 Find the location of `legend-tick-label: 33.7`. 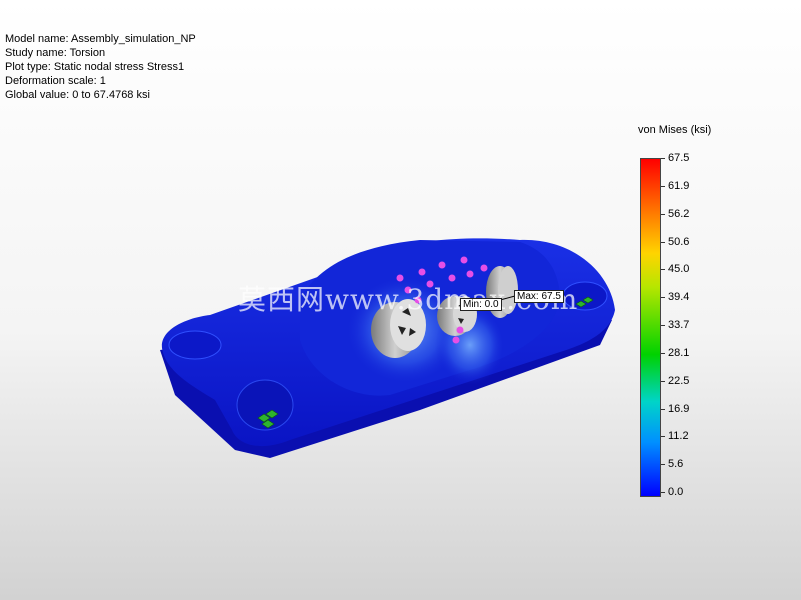

legend-tick-label: 33.7 is located at coordinates (679, 325).